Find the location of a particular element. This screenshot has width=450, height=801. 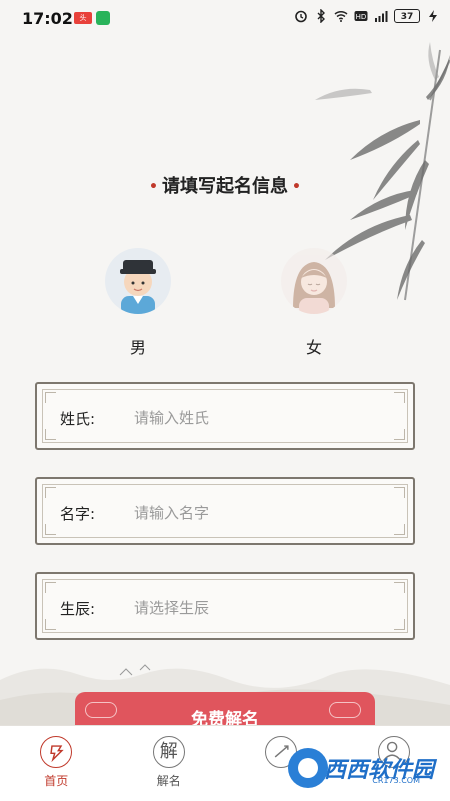

birth-time-label: 生辰: is located at coordinates (77, 608).